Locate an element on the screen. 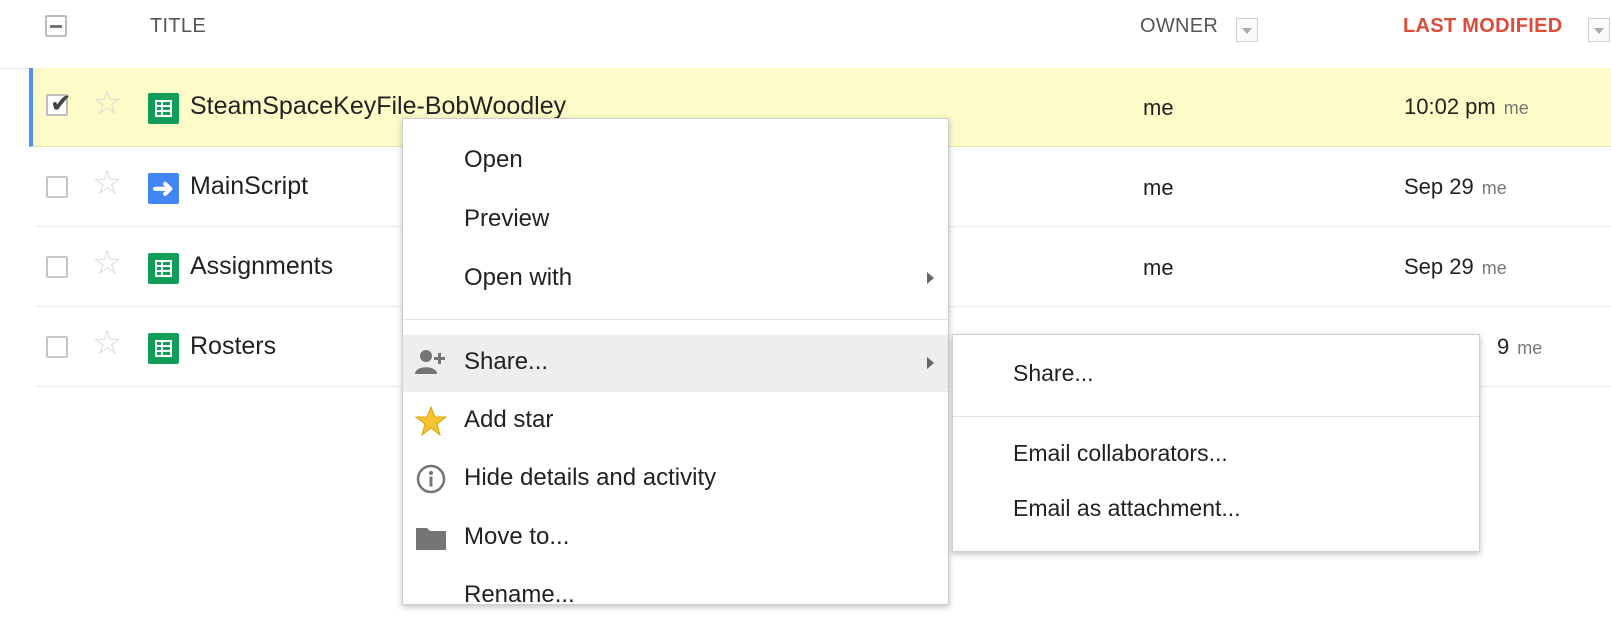 Image resolution: width=1611 pixels, height=623 pixels. file-modified: 9 me is located at coordinates (1519, 347).